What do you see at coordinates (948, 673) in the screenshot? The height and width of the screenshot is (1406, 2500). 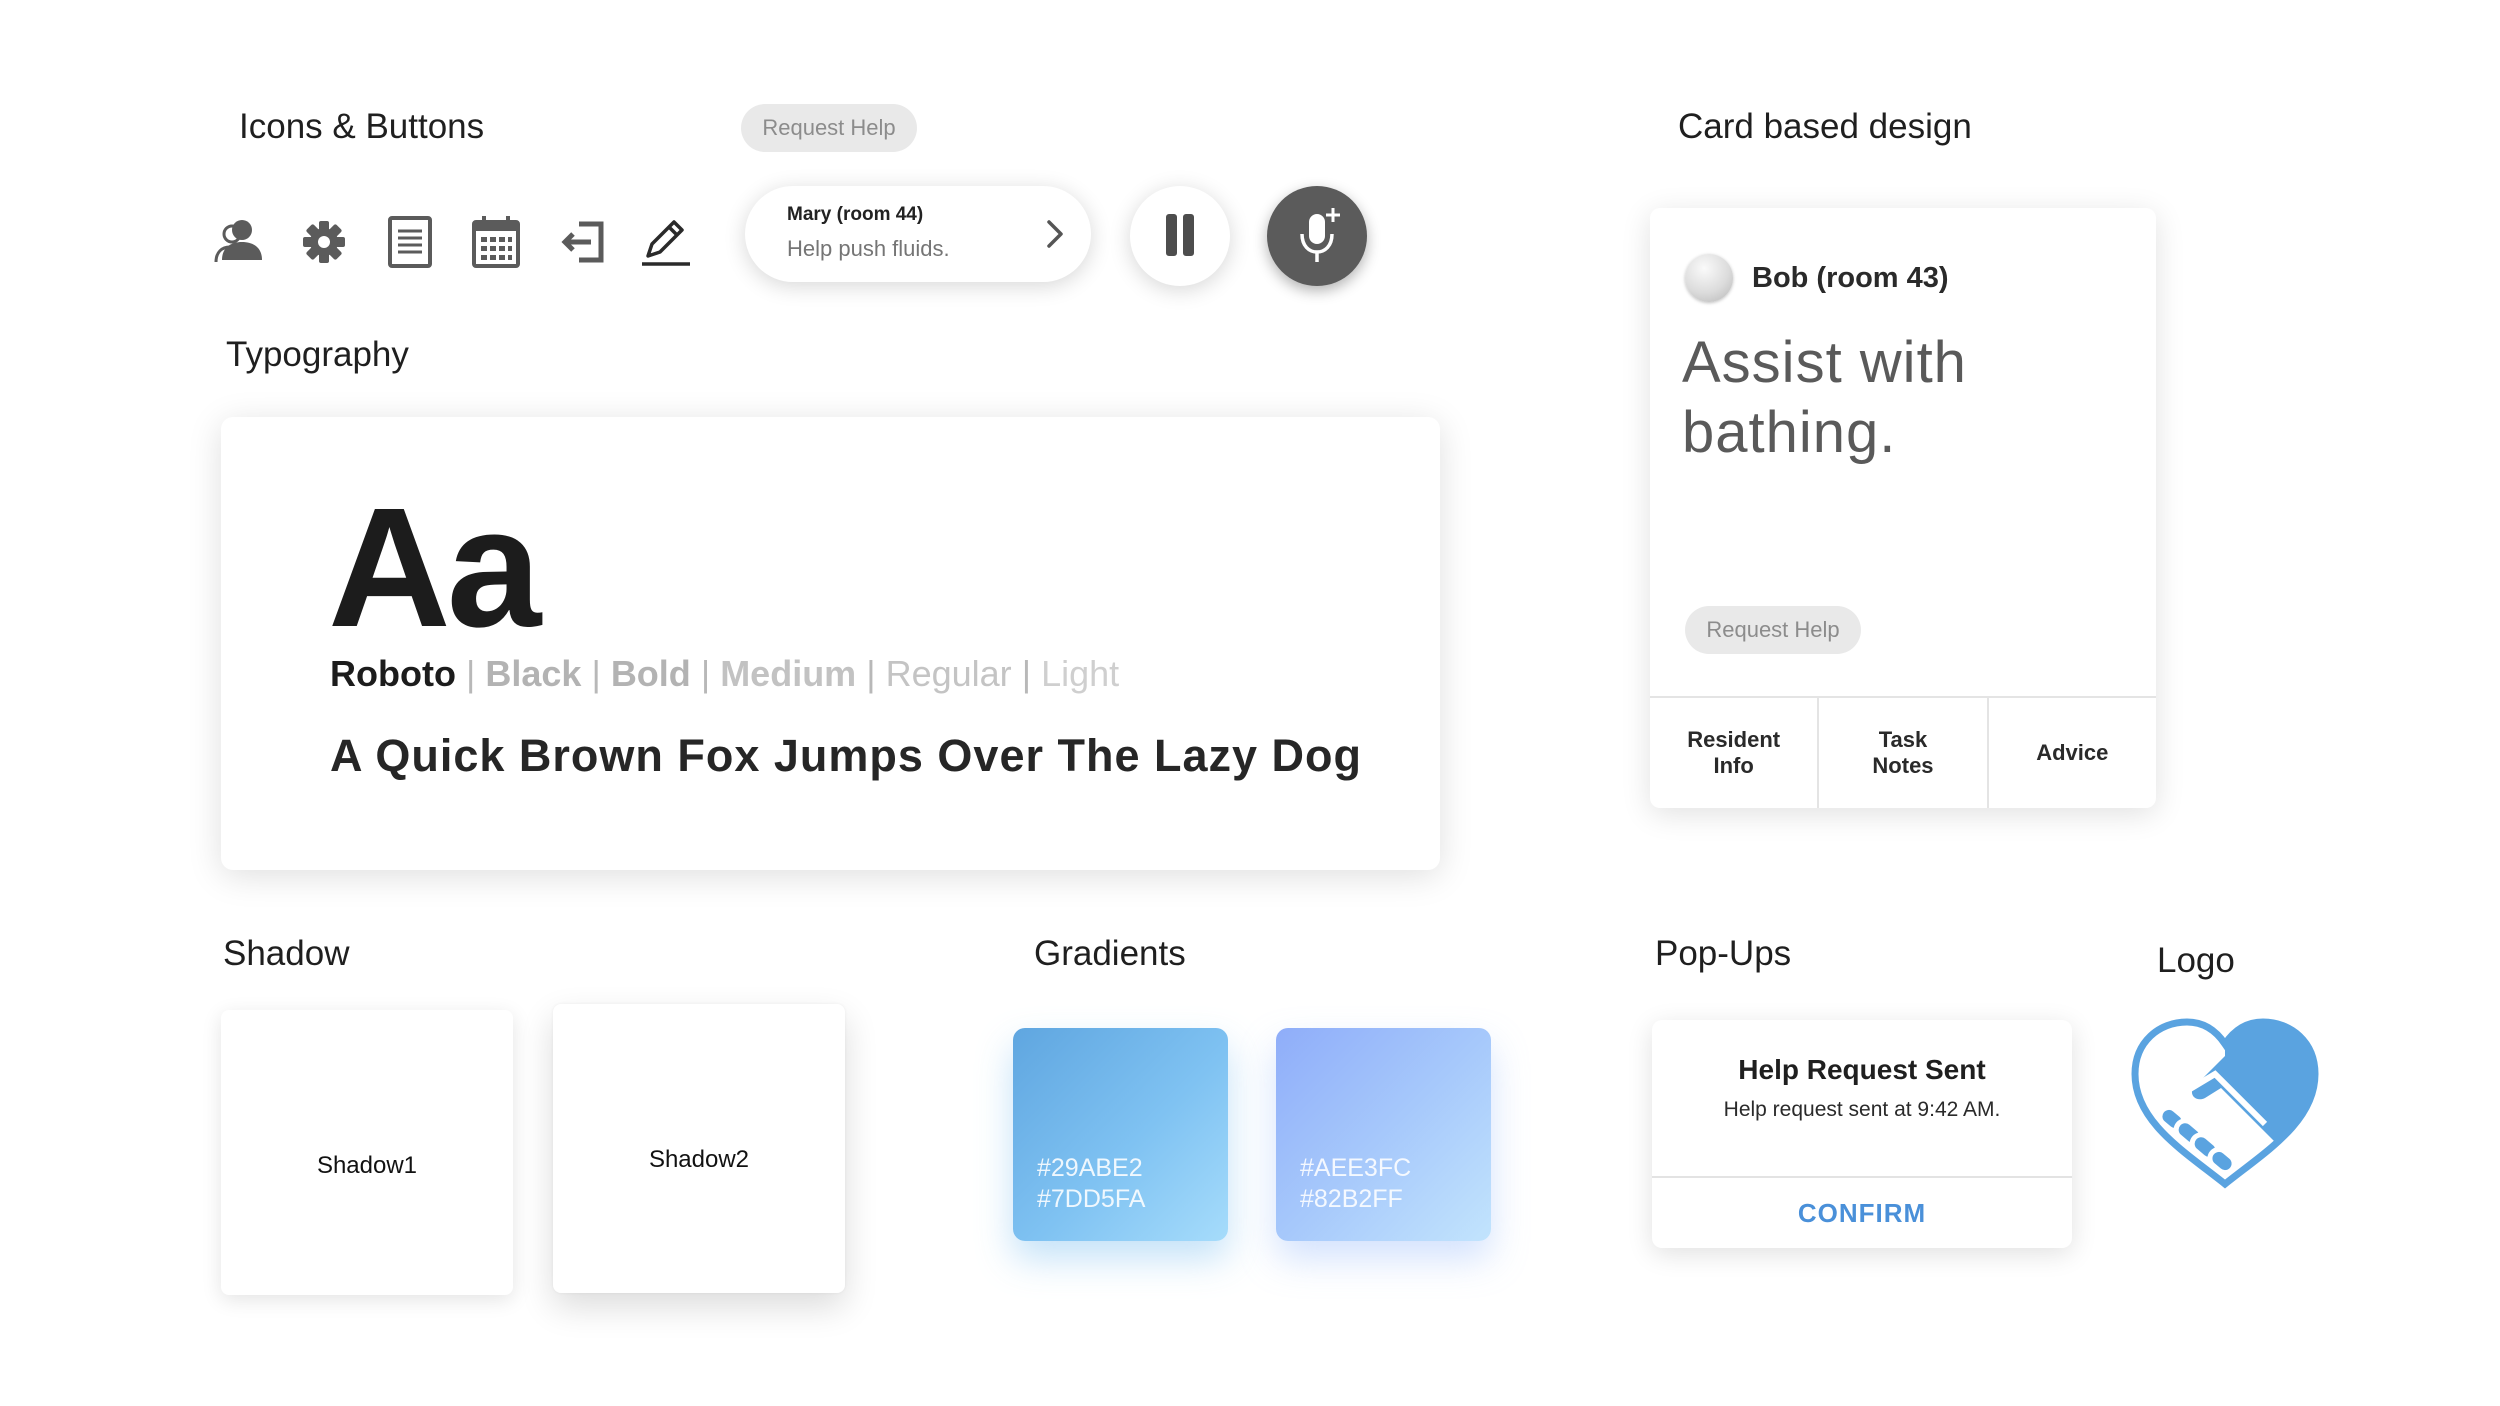 I see `font-weight-regular: Regular` at bounding box center [948, 673].